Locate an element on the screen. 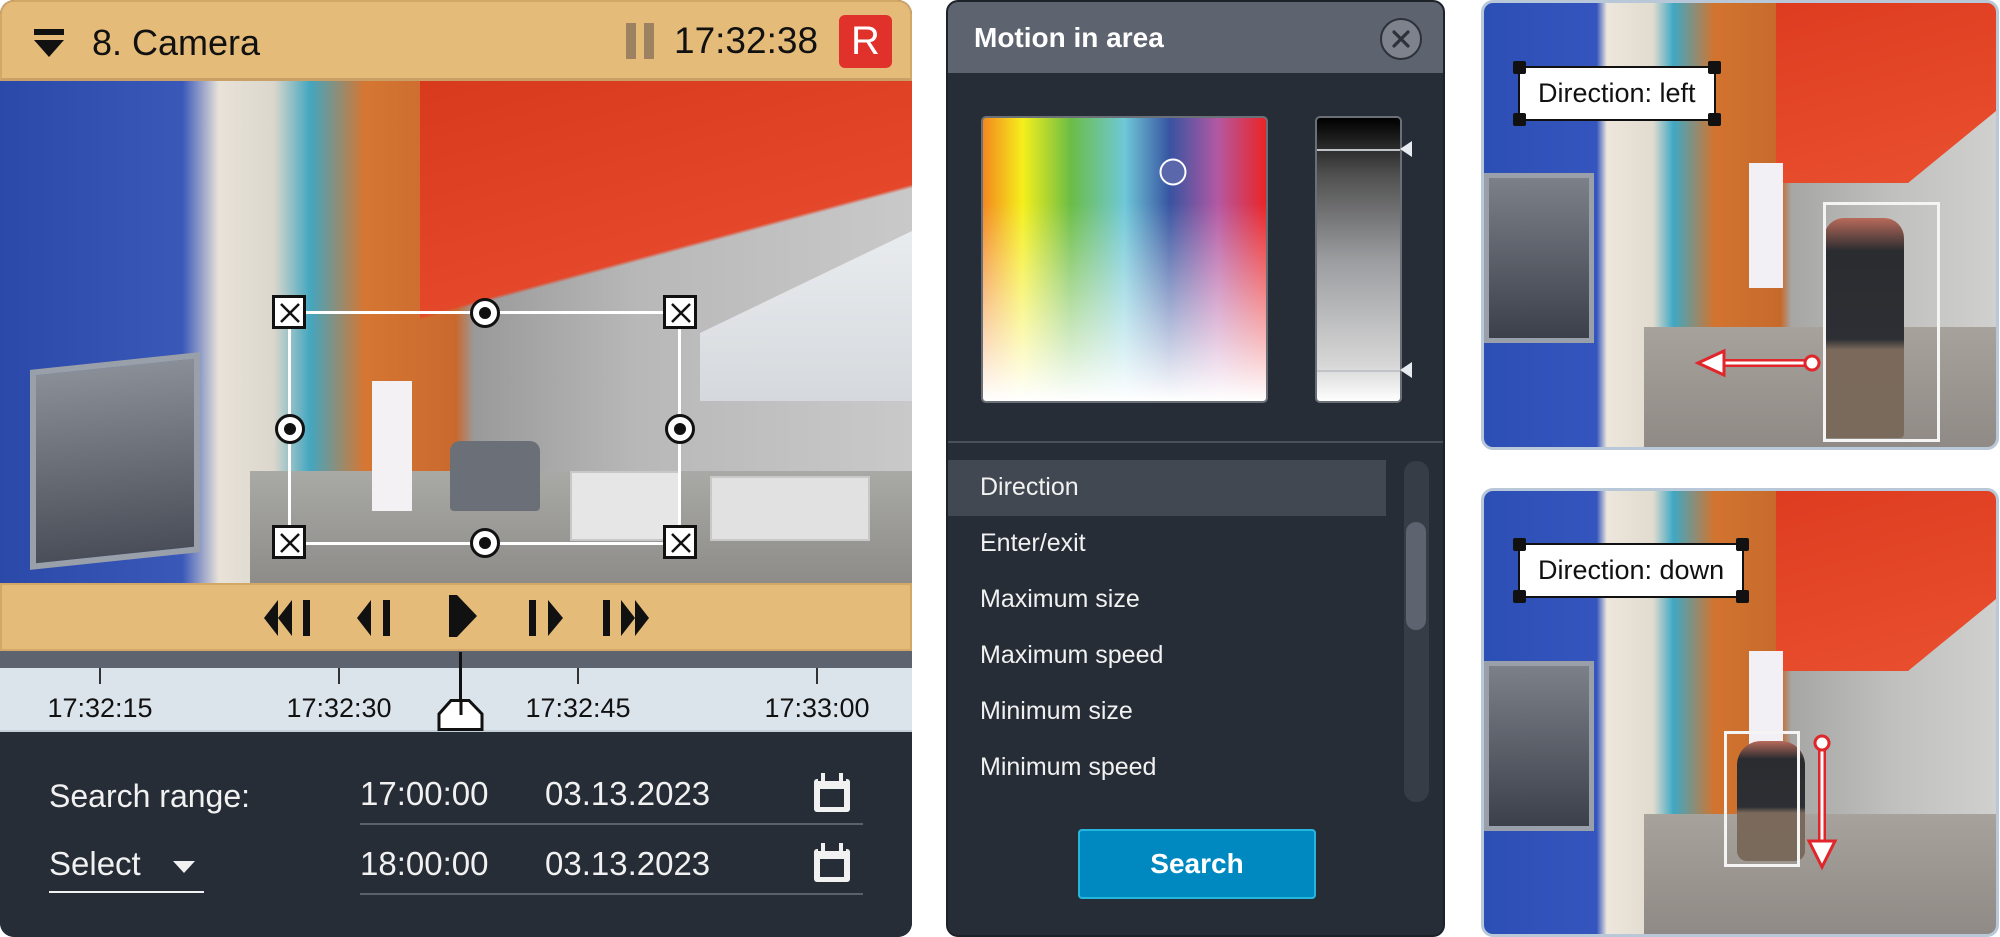 This screenshot has height=937, width=2000. record-badge: R is located at coordinates (865, 41).